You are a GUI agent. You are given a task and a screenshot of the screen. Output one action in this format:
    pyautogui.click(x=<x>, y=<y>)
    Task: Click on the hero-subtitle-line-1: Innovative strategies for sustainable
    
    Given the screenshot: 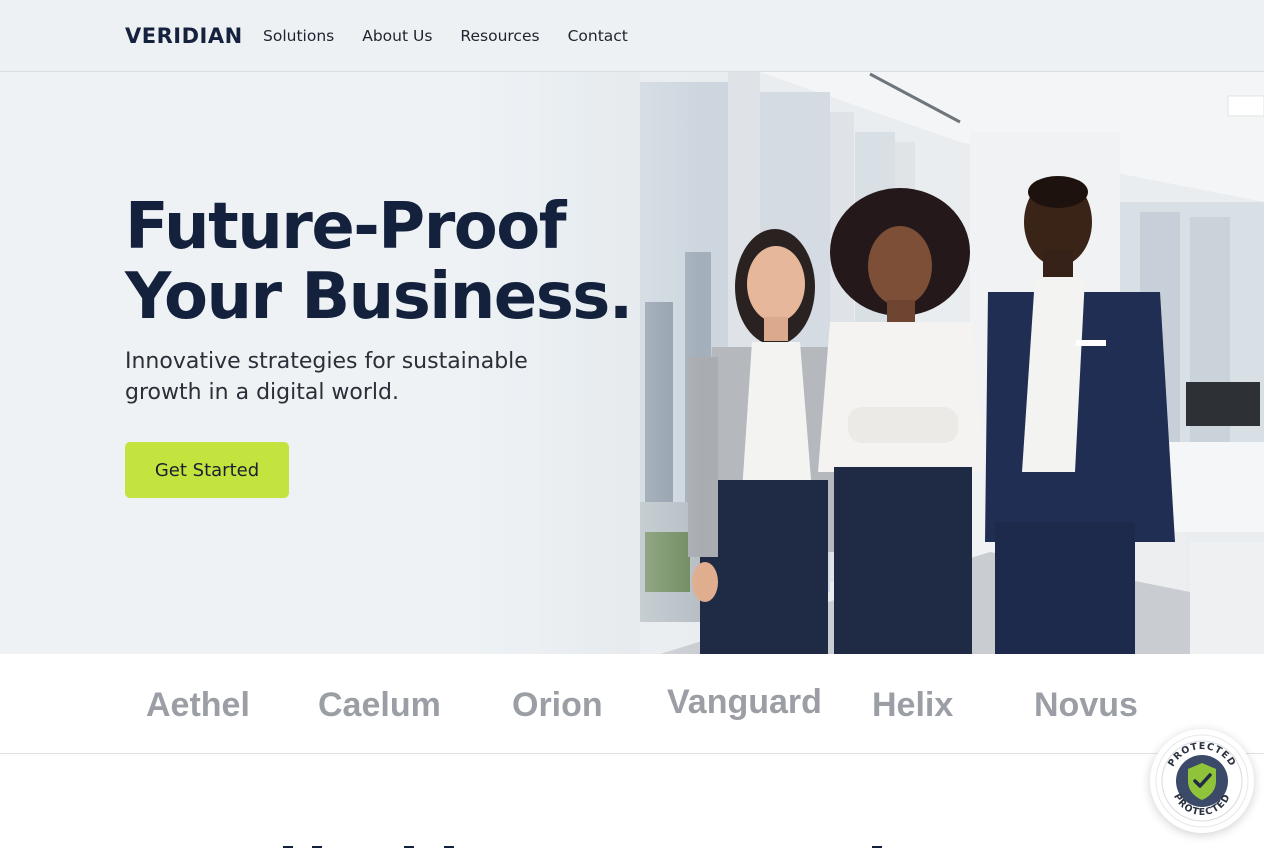 What is the action you would take?
    pyautogui.click(x=326, y=361)
    